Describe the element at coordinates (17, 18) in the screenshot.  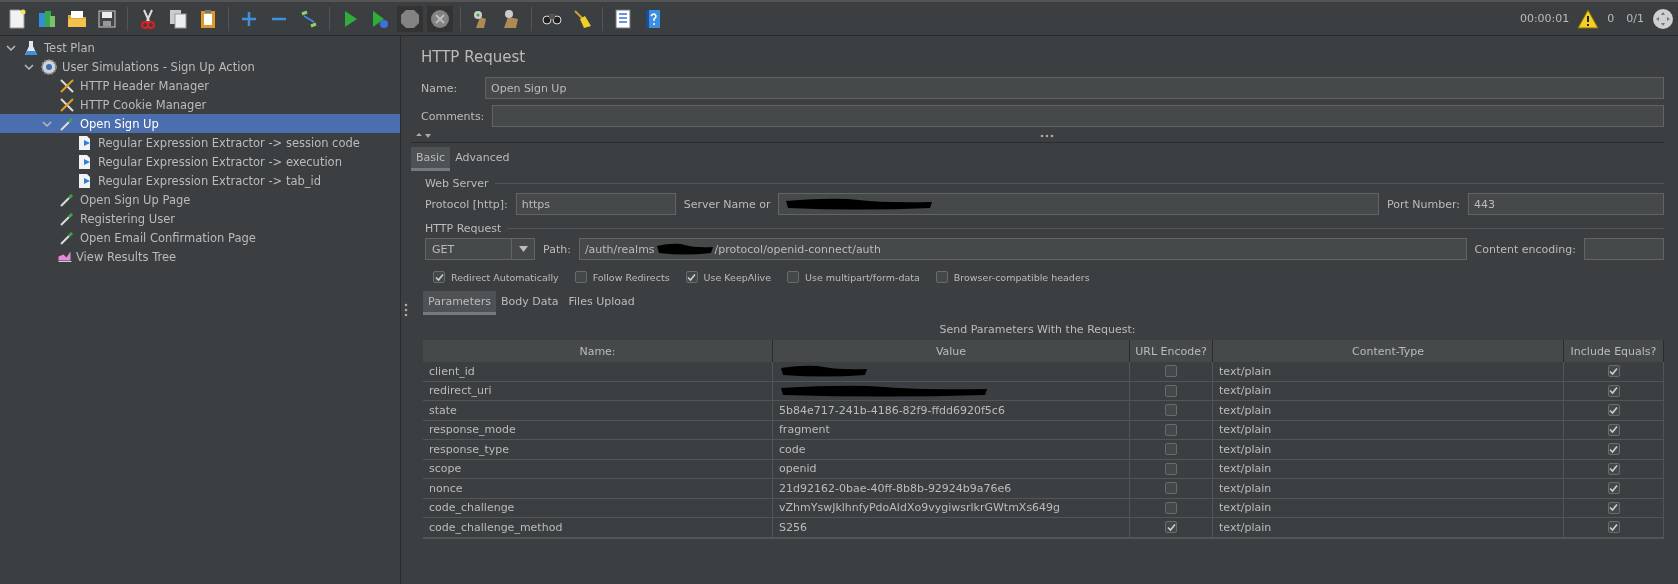
I see `new-file-icon` at that location.